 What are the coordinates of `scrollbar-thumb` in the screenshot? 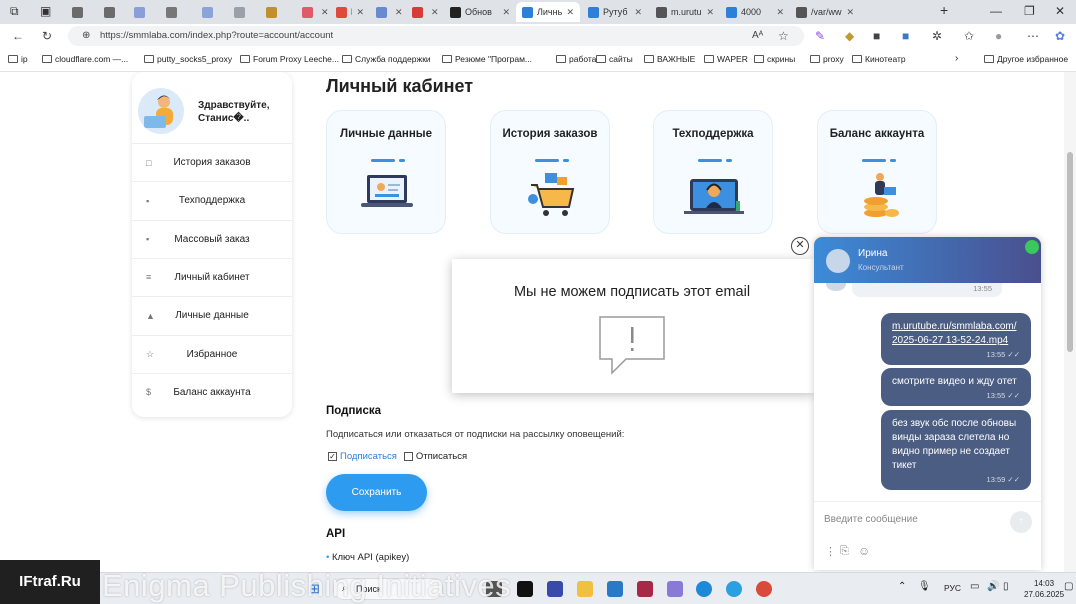 It's located at (1070, 252).